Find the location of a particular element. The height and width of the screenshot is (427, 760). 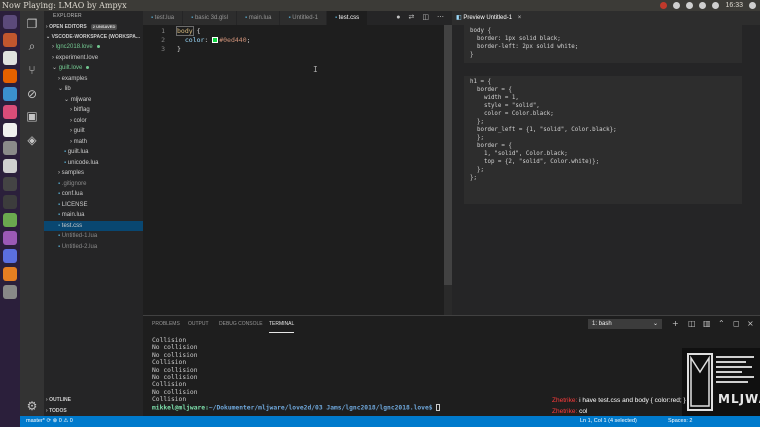

editor-tab: ▪ test.lua is located at coordinates (163, 18).